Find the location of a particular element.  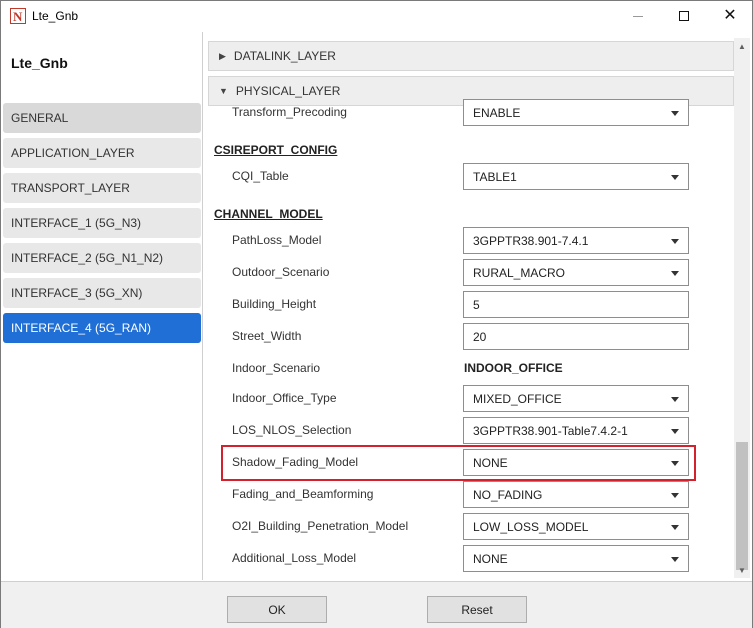

indoor-scenario-value: INDOOR_OFFICE is located at coordinates (513, 368).